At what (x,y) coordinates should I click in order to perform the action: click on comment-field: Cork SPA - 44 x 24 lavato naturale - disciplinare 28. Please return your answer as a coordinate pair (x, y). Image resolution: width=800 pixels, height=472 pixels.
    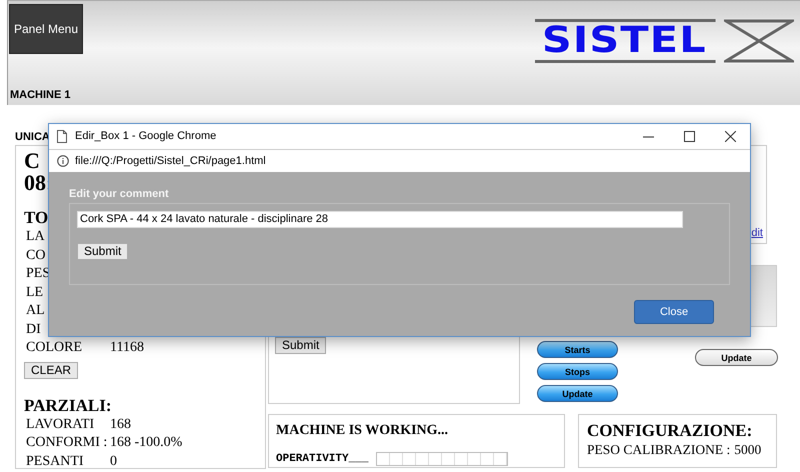
    Looking at the image, I should click on (380, 219).